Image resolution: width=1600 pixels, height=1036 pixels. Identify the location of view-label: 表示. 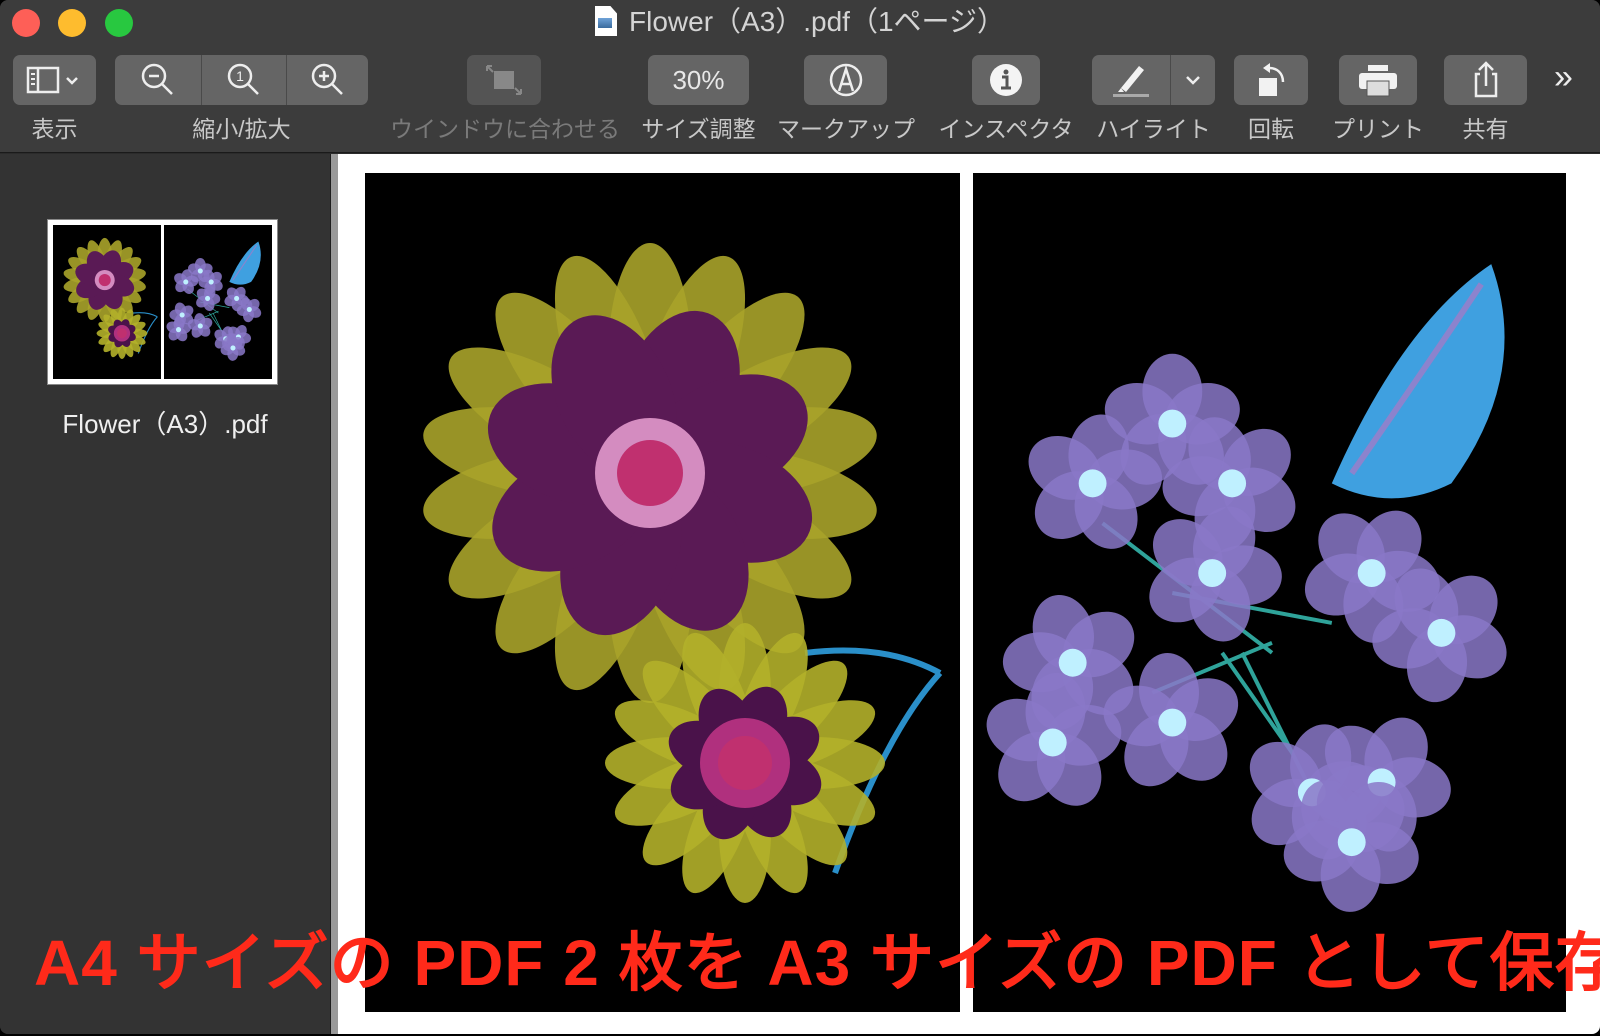
(54, 129).